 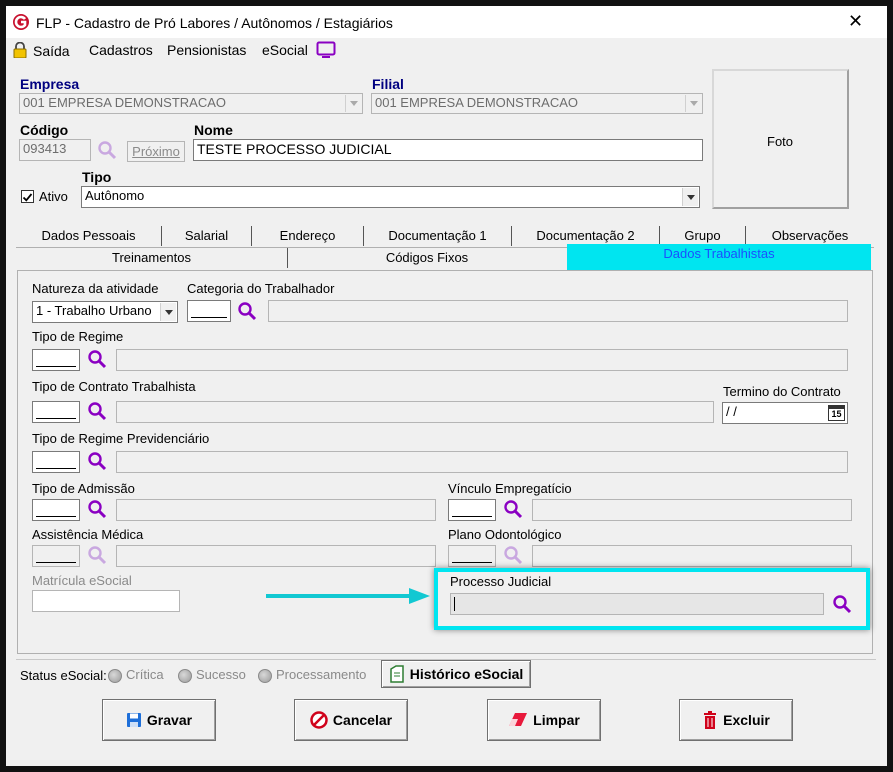 What do you see at coordinates (207, 236) in the screenshot?
I see `tab-salarial: Salarial` at bounding box center [207, 236].